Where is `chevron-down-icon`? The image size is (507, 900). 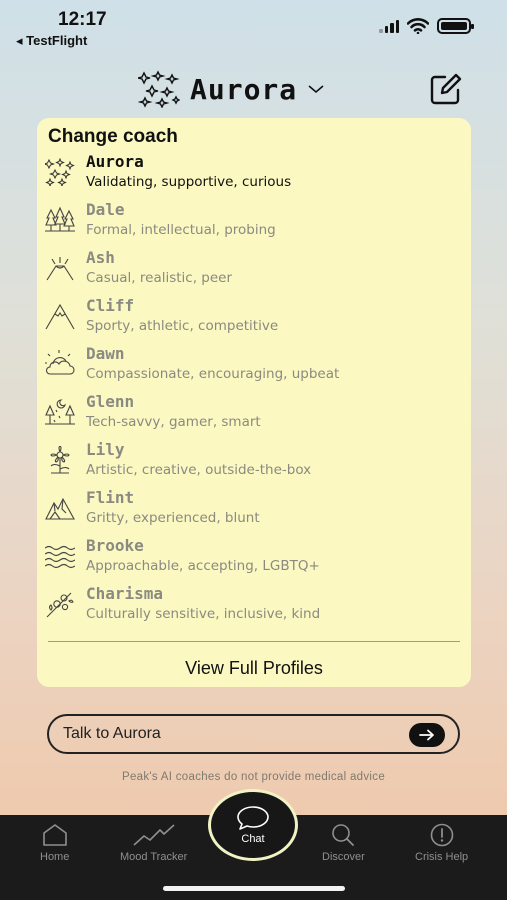
chevron-down-icon is located at coordinates (316, 89).